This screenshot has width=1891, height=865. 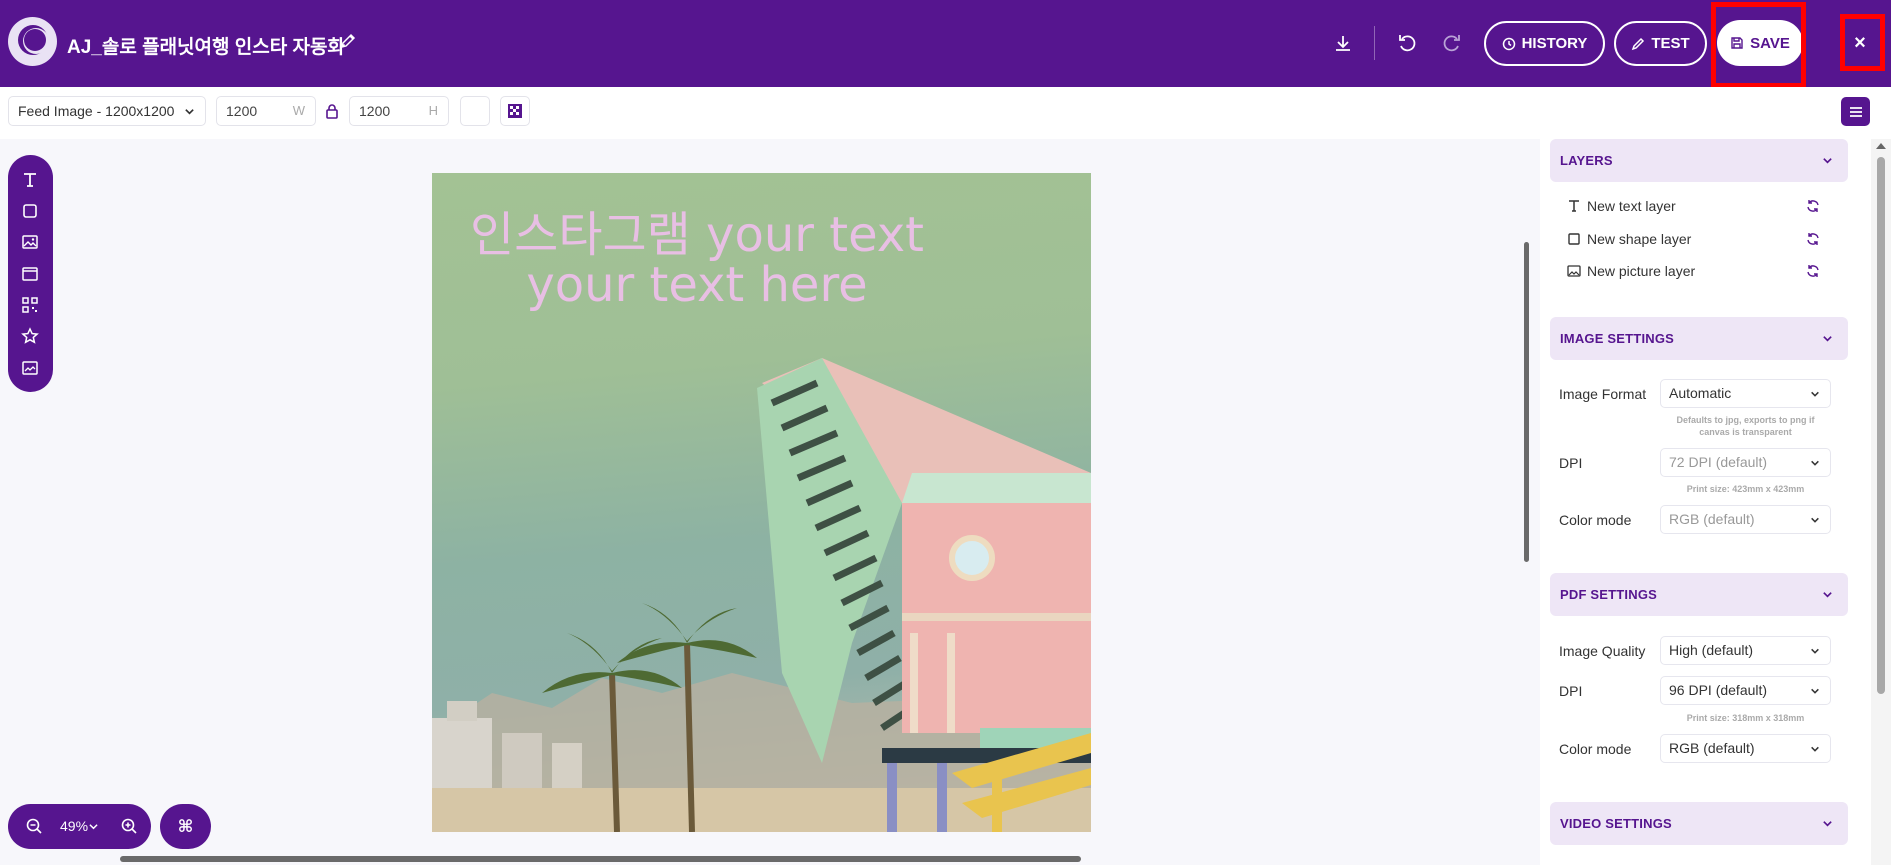 I want to click on image-dpi-select: 72 DPI (default), so click(x=1745, y=462).